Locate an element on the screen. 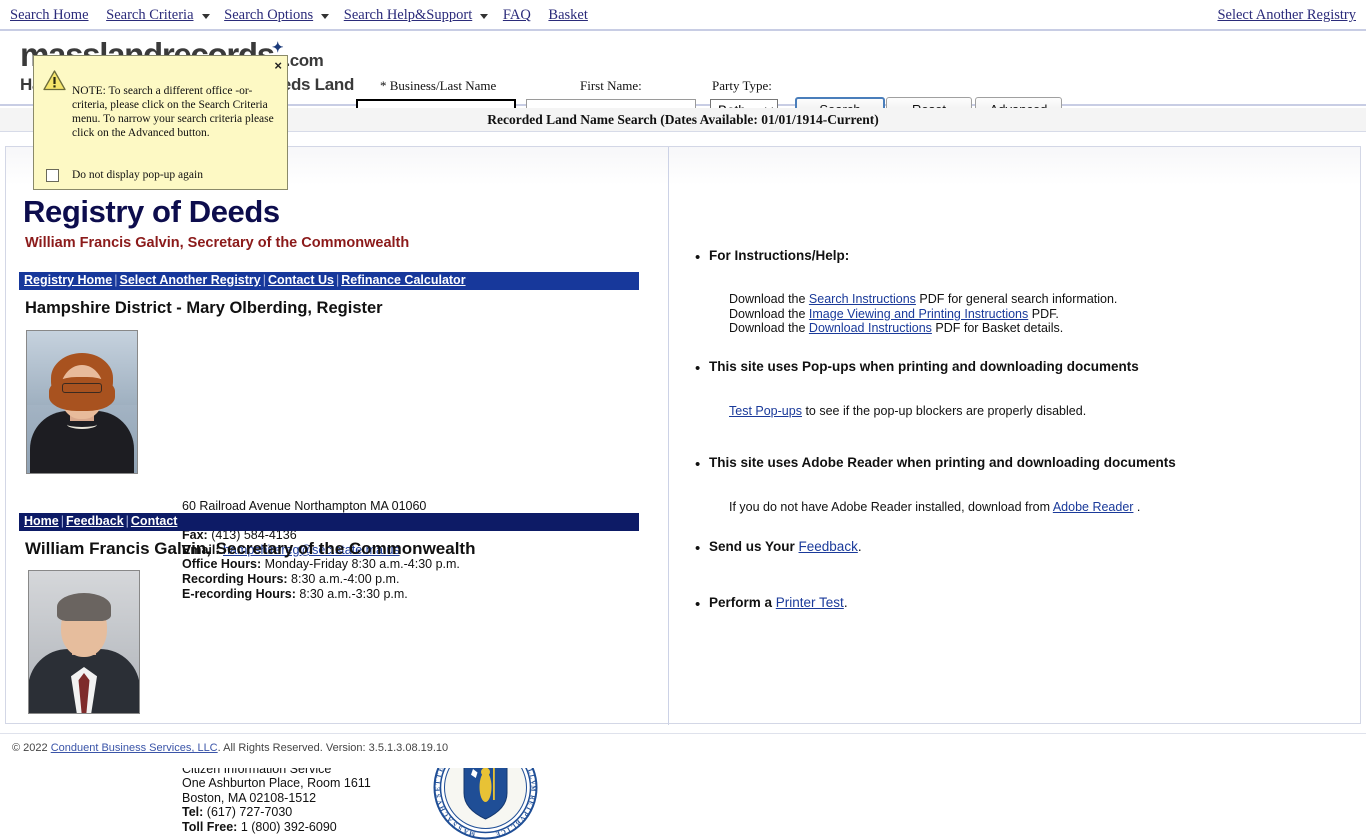  secretary-tel: (617) 727-7030 is located at coordinates (249, 812).